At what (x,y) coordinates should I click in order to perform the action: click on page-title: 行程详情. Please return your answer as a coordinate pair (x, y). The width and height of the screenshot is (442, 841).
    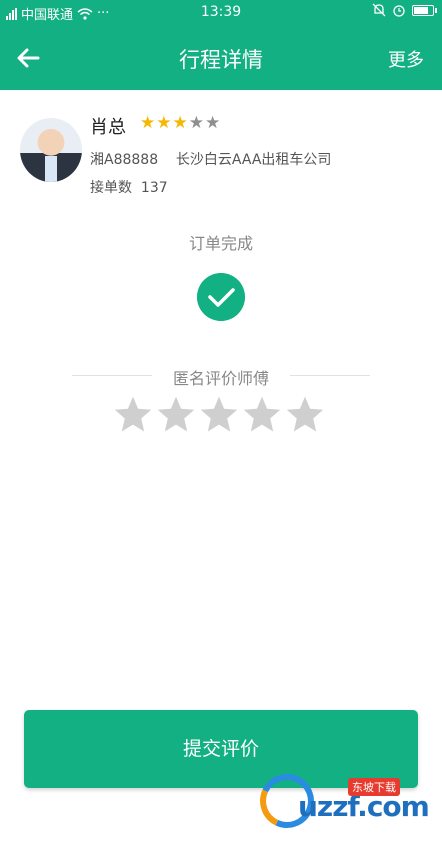
    Looking at the image, I should click on (221, 60).